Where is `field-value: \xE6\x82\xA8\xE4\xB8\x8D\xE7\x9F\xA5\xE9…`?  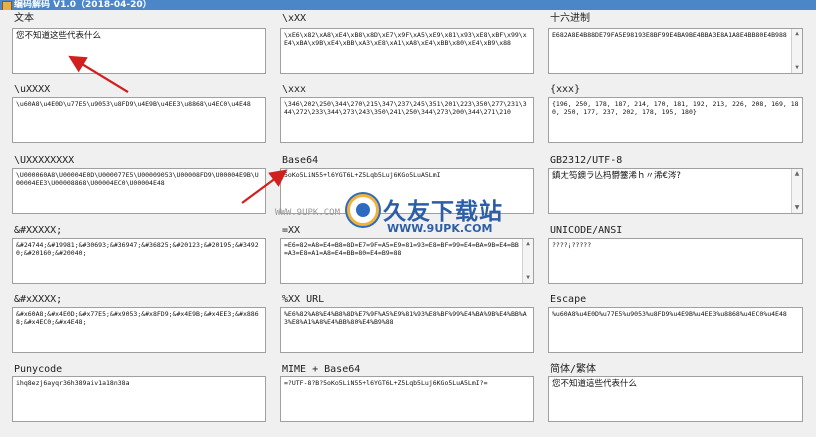 field-value: \xE6\x82\xA8\xE4\xB8\x8D\xE7\x9F\xA5\xE9… is located at coordinates (405, 39).